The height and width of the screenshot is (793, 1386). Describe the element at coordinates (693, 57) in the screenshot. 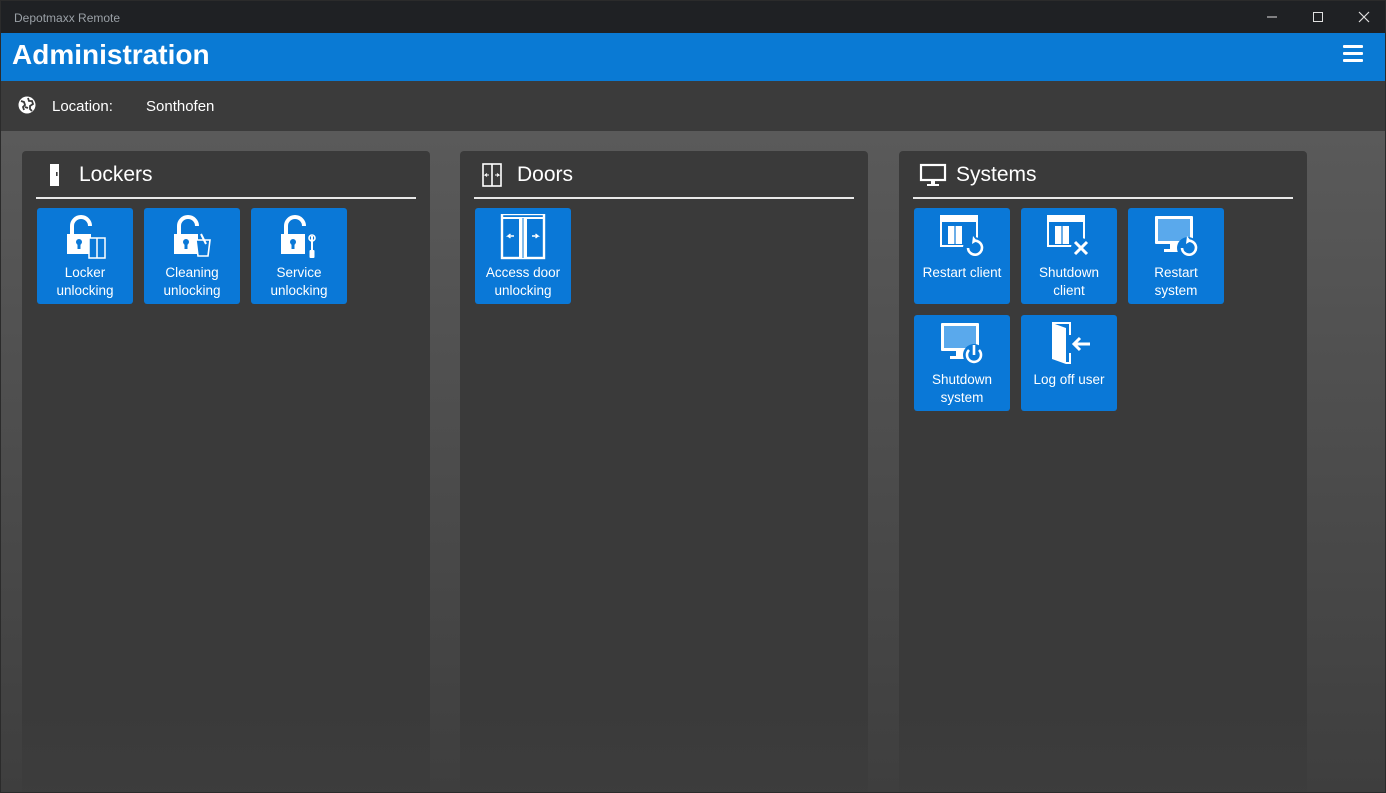

I see `app-header: Administration` at that location.